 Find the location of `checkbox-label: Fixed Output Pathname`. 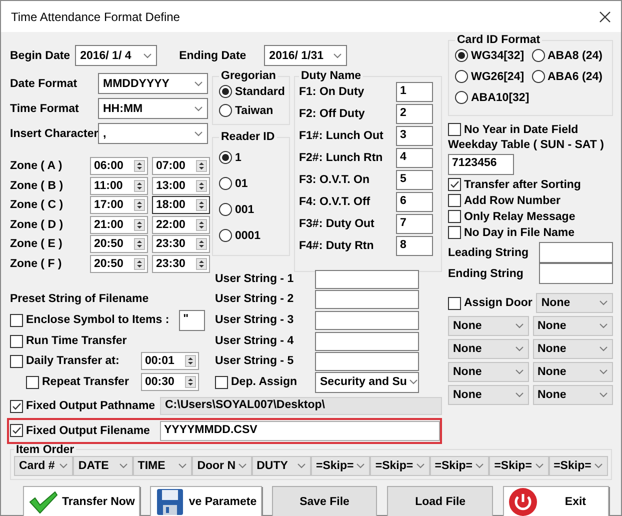

checkbox-label: Fixed Output Pathname is located at coordinates (91, 406).